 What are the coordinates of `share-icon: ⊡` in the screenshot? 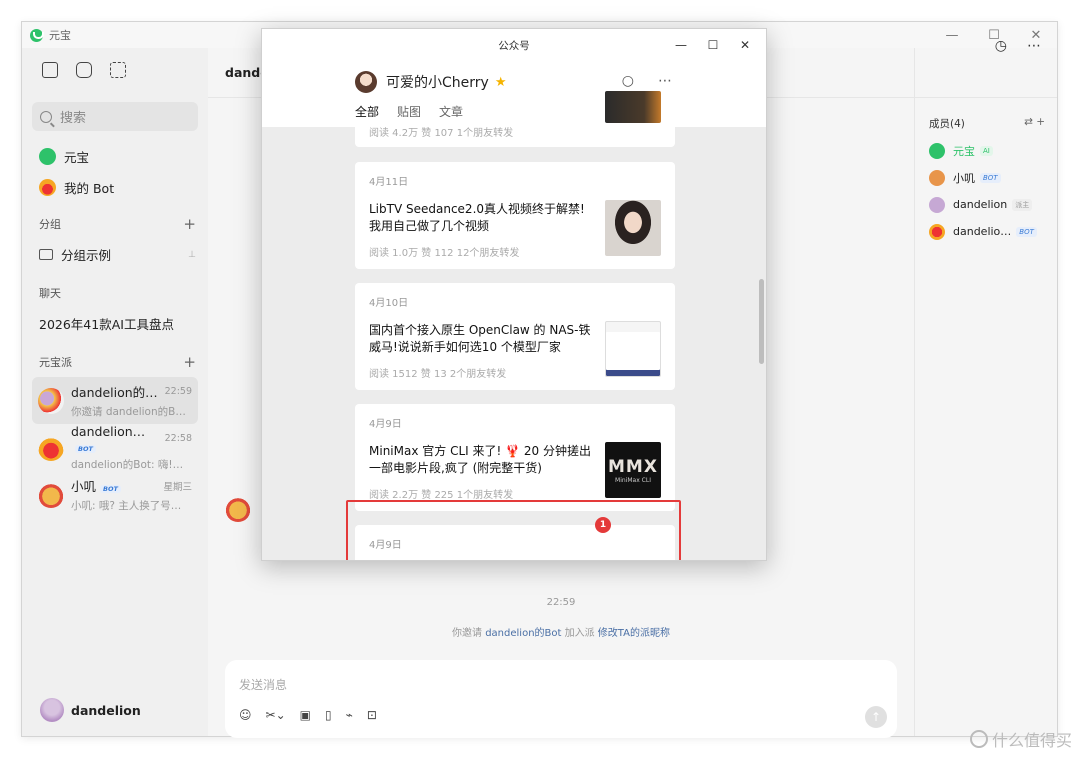 It's located at (372, 715).